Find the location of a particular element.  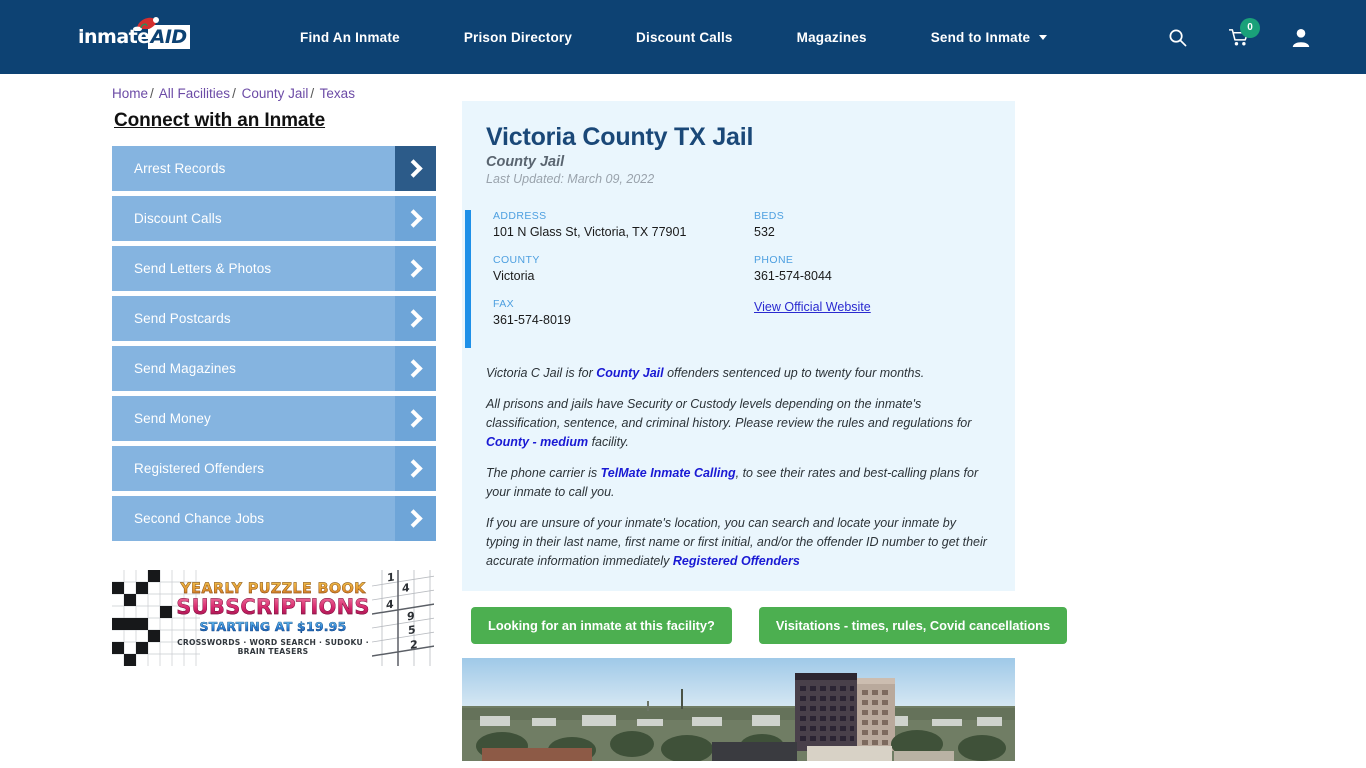

link-county-medium: County - medium is located at coordinates (537, 442).